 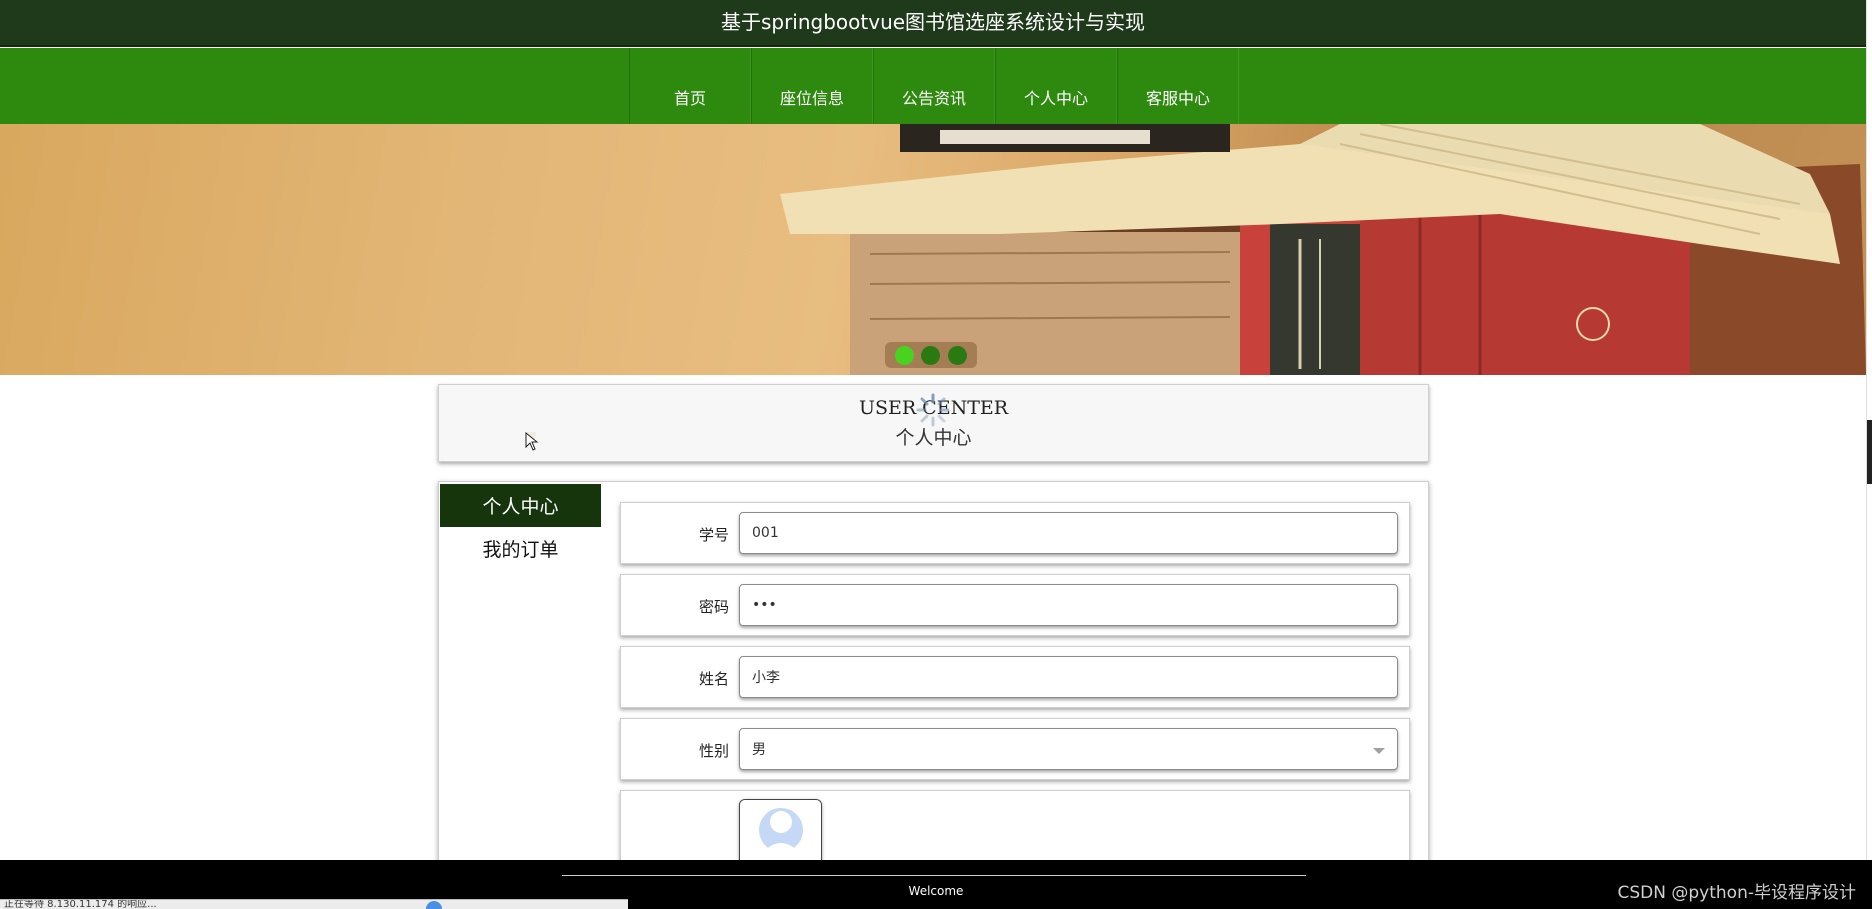 What do you see at coordinates (1178, 86) in the screenshot?
I see `nav-item-customer-service: 客服中心` at bounding box center [1178, 86].